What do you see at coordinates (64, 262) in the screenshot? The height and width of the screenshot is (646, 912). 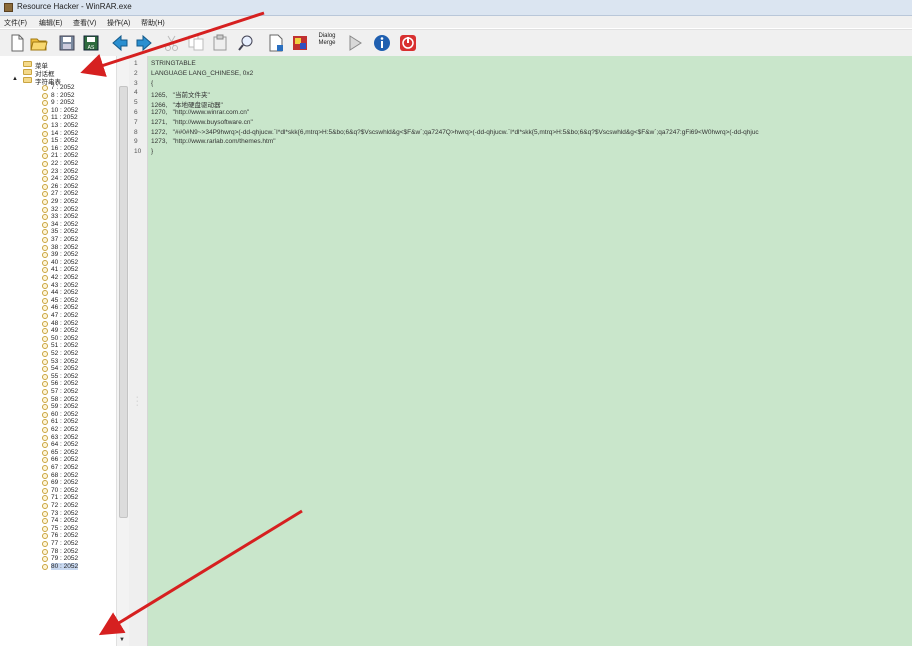 I see `tree-item: 40 : 2052` at bounding box center [64, 262].